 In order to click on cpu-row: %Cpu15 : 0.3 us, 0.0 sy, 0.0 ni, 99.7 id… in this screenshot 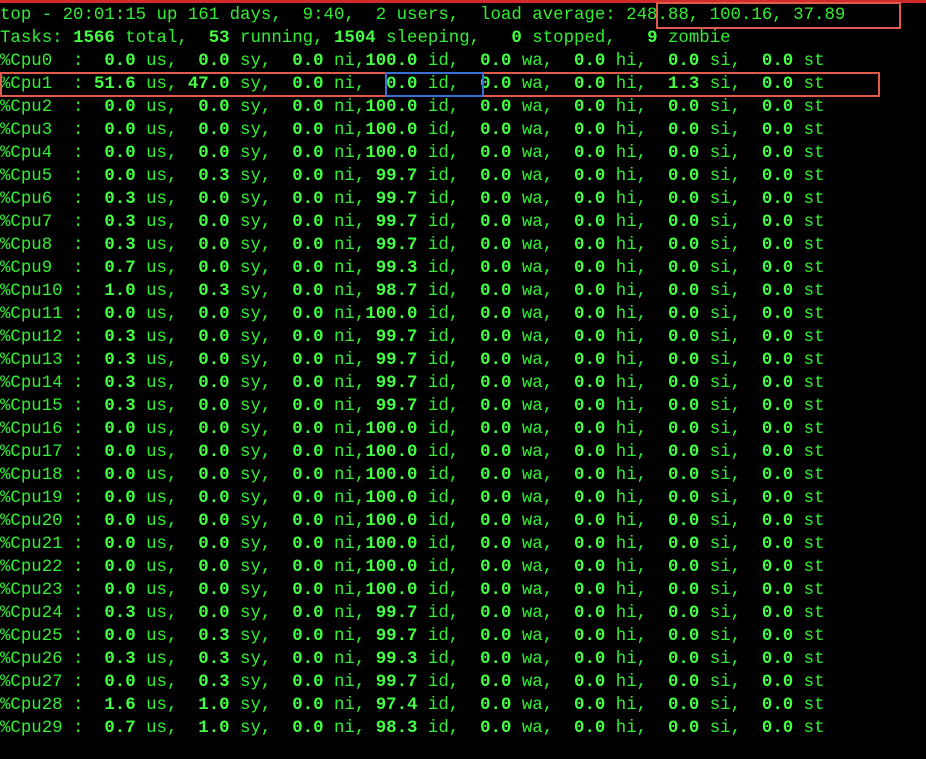, I will do `click(422, 406)`.